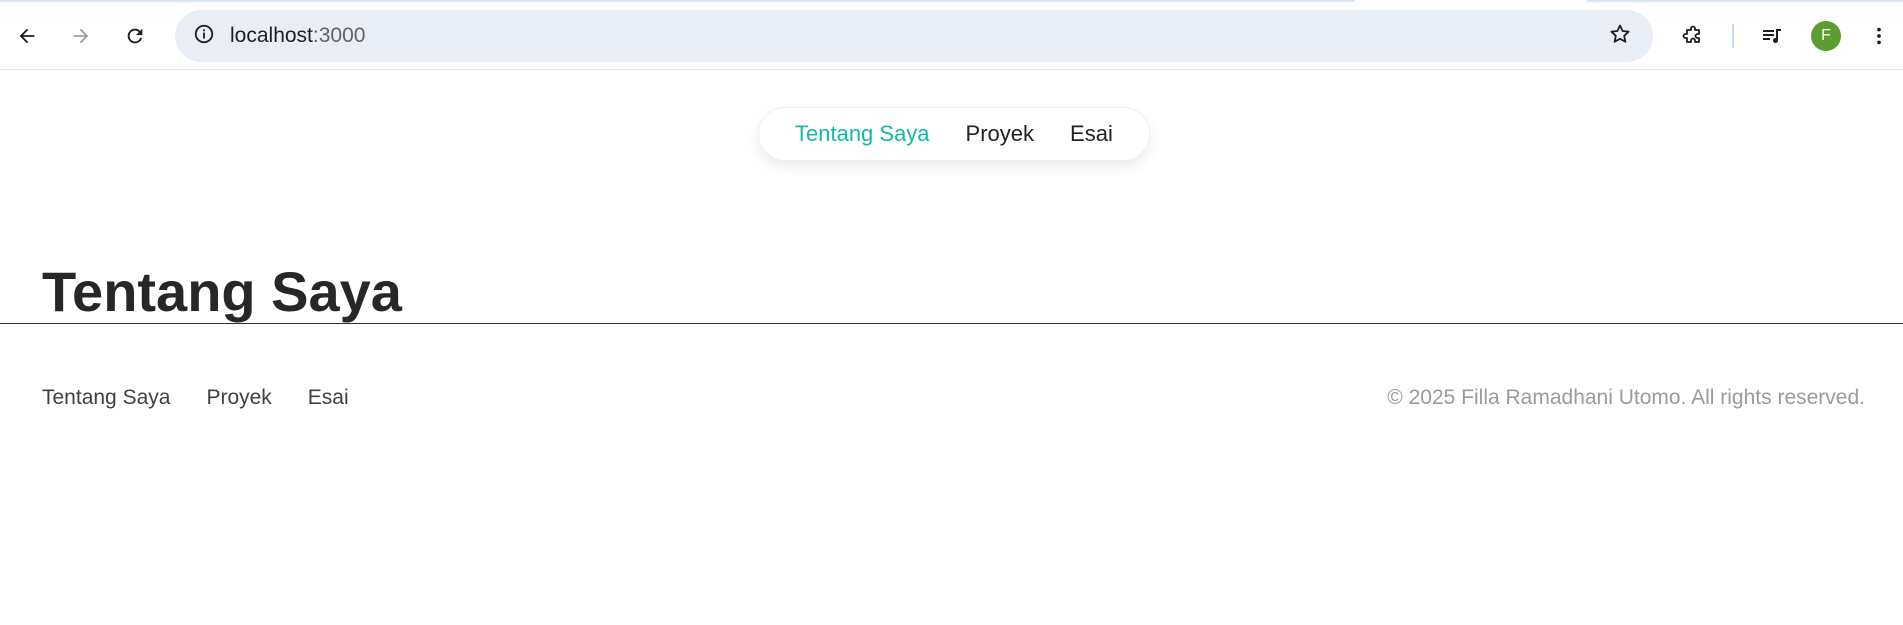  I want to click on page-load-progress-segment, so click(1745, 1).